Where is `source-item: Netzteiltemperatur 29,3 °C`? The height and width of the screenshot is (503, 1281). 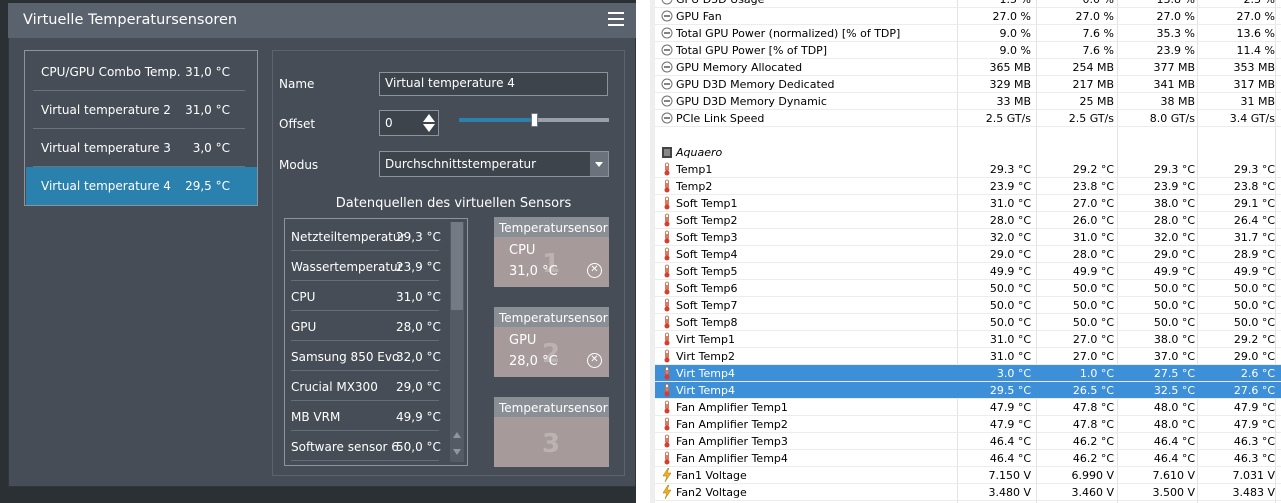 source-item: Netzteiltemperatur 29,3 °C is located at coordinates (375, 236).